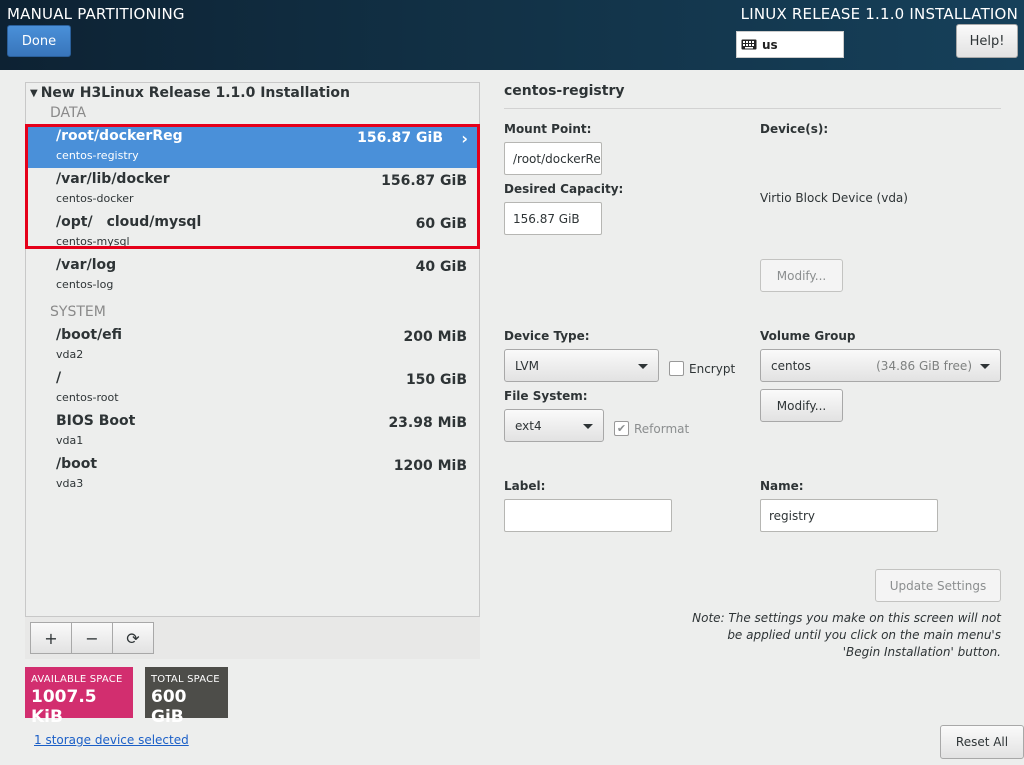 The width and height of the screenshot is (1024, 765). I want to click on volume-group-value: centos, so click(791, 365).